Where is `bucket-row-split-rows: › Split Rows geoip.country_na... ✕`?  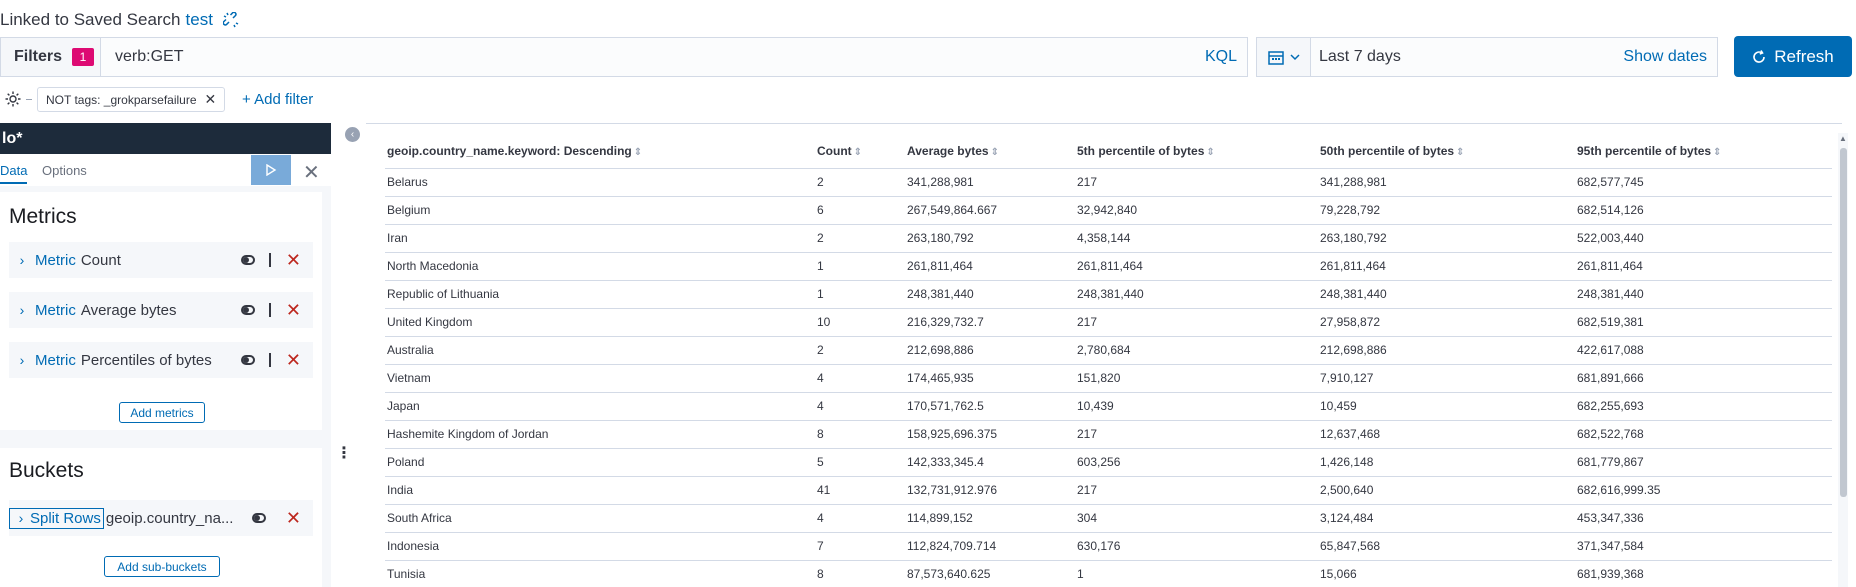 bucket-row-split-rows: › Split Rows geoip.country_na... ✕ is located at coordinates (161, 518).